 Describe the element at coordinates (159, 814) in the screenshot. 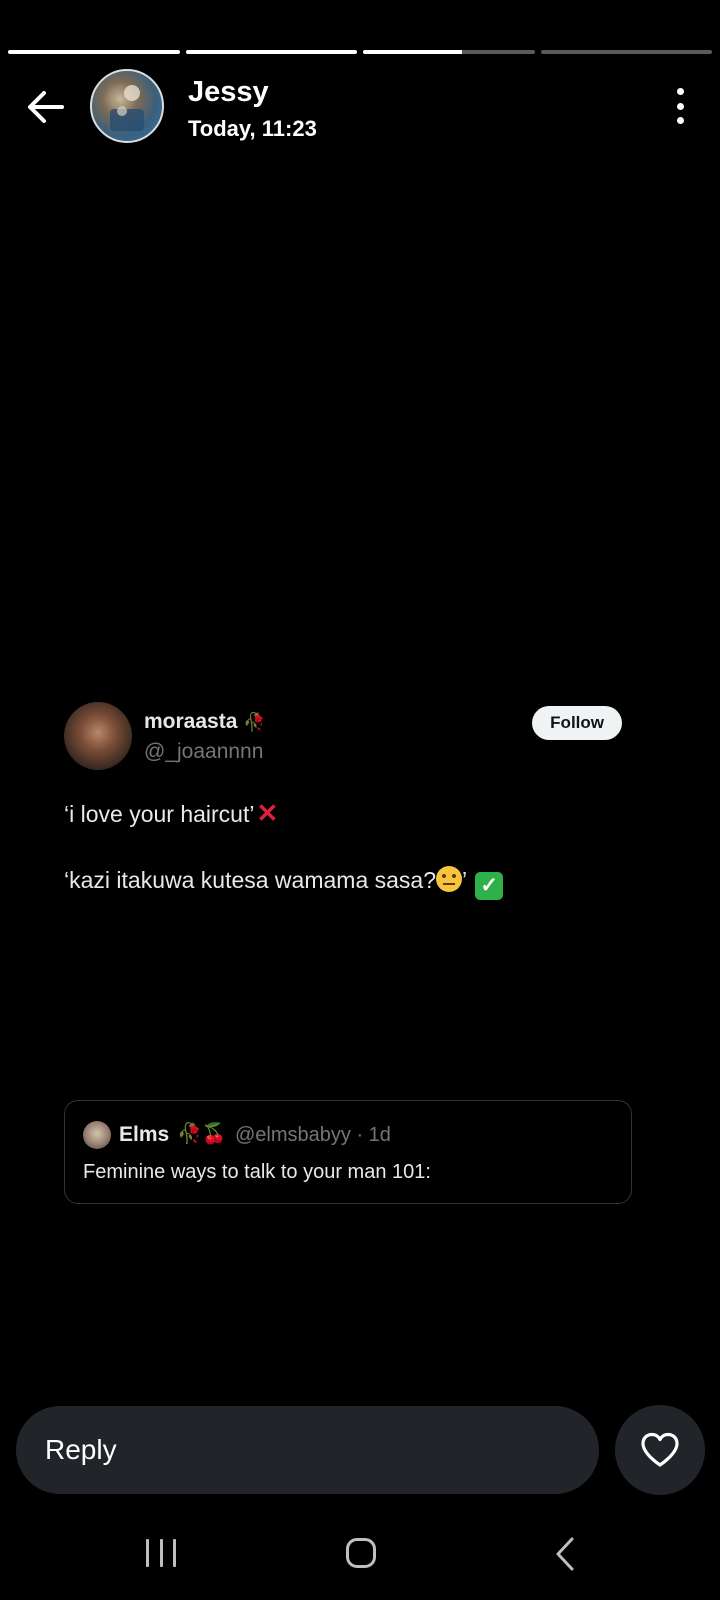

I see `tweet-text-1: ‘i love your haircut’` at that location.